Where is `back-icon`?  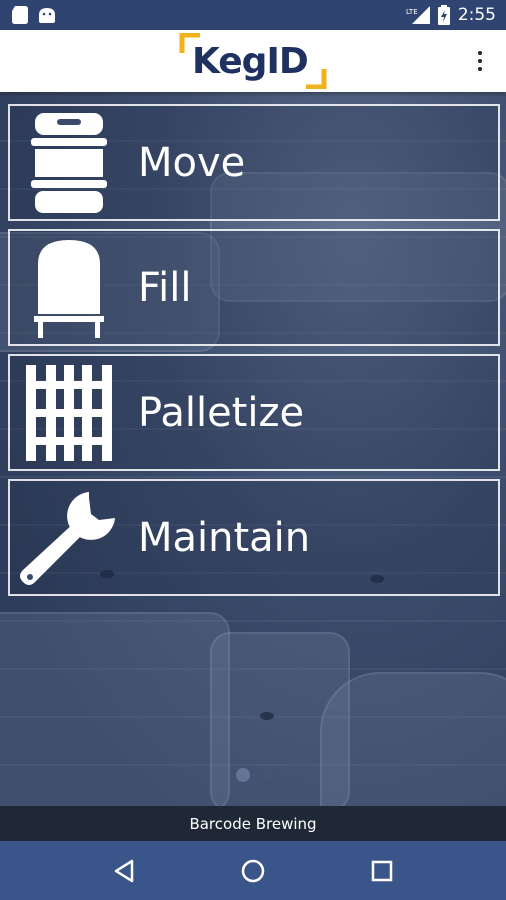
back-icon is located at coordinates (124, 870).